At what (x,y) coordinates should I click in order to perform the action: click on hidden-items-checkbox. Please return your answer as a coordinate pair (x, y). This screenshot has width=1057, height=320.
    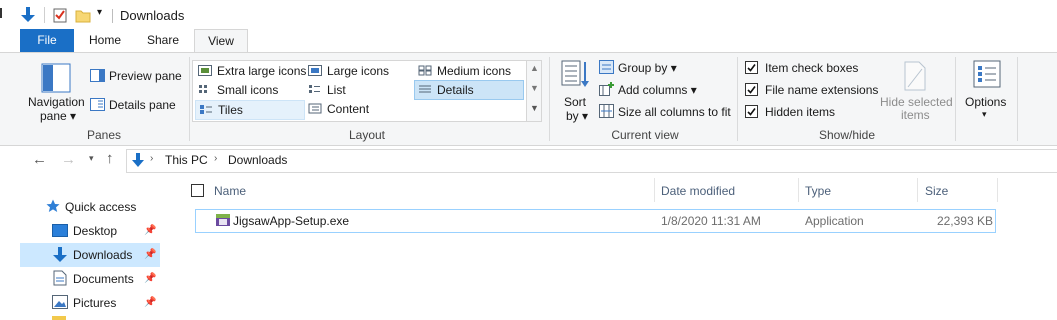
    Looking at the image, I should click on (751, 111).